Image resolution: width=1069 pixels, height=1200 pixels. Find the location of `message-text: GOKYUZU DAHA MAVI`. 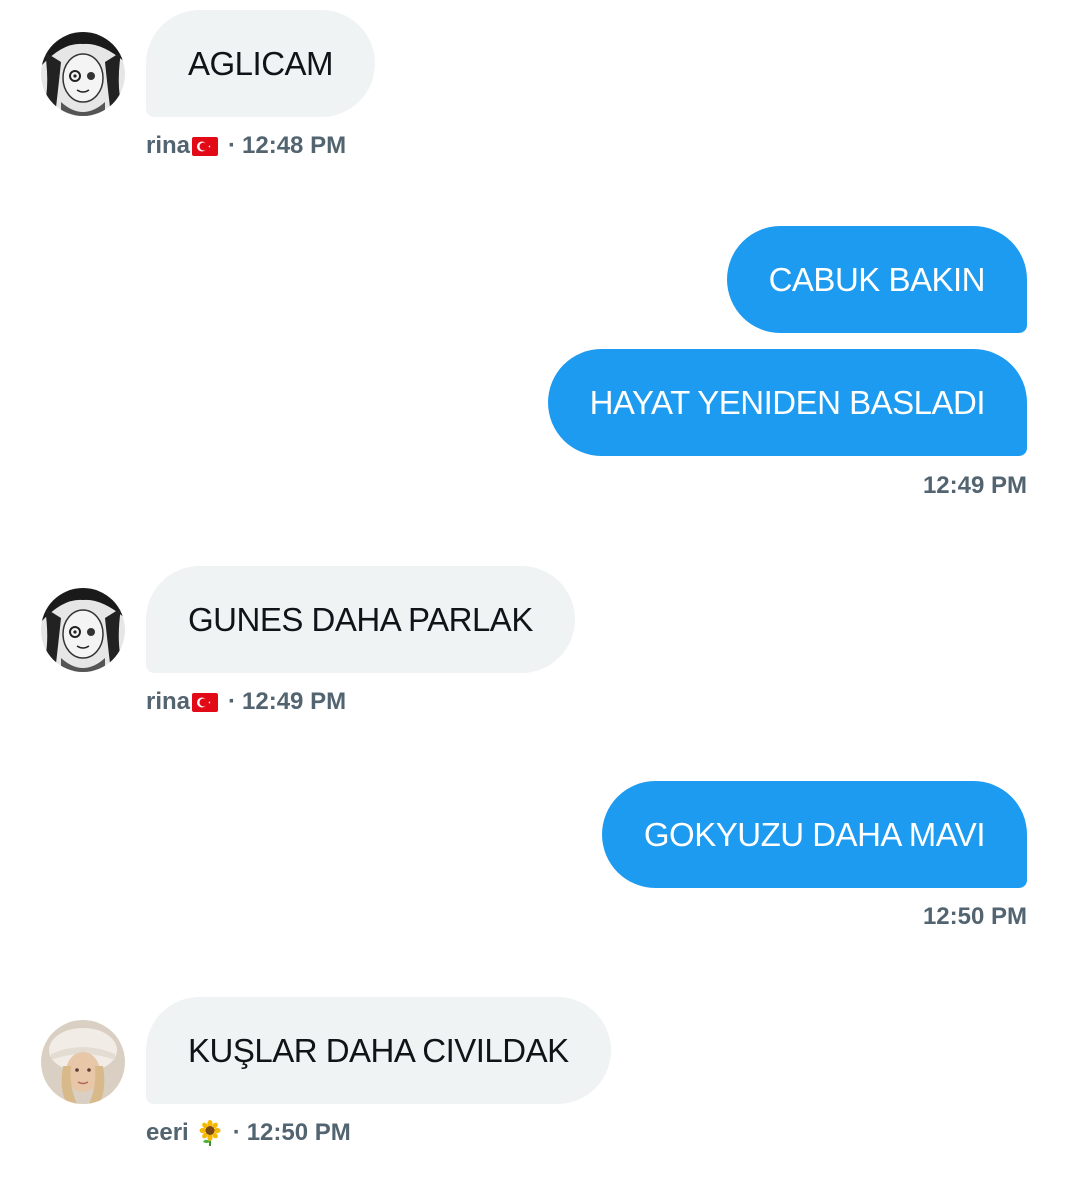

message-text: GOKYUZU DAHA MAVI is located at coordinates (814, 834).